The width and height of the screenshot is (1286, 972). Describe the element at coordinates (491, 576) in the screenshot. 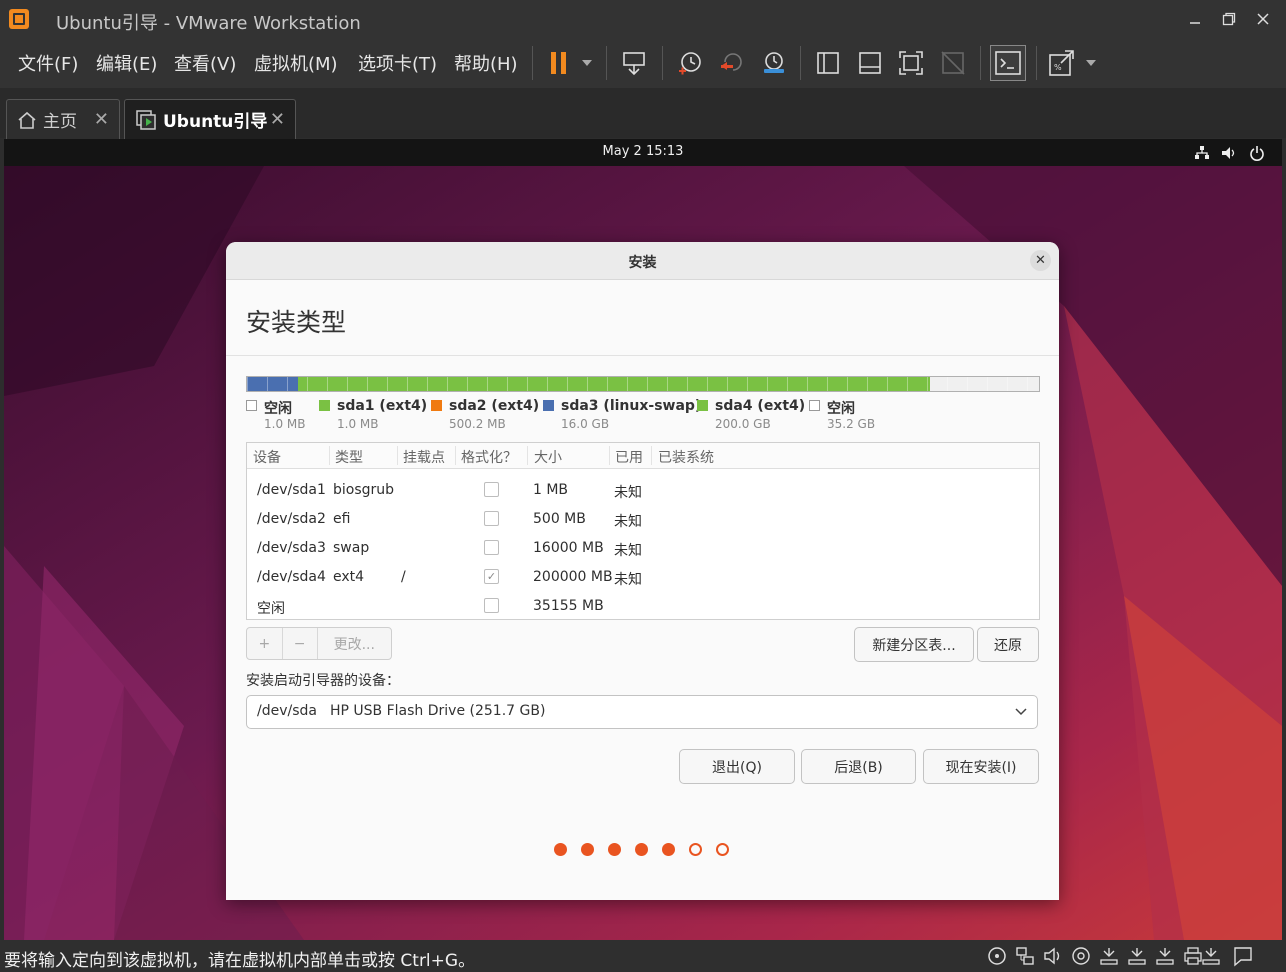

I see `format-checkbox: ✓` at that location.